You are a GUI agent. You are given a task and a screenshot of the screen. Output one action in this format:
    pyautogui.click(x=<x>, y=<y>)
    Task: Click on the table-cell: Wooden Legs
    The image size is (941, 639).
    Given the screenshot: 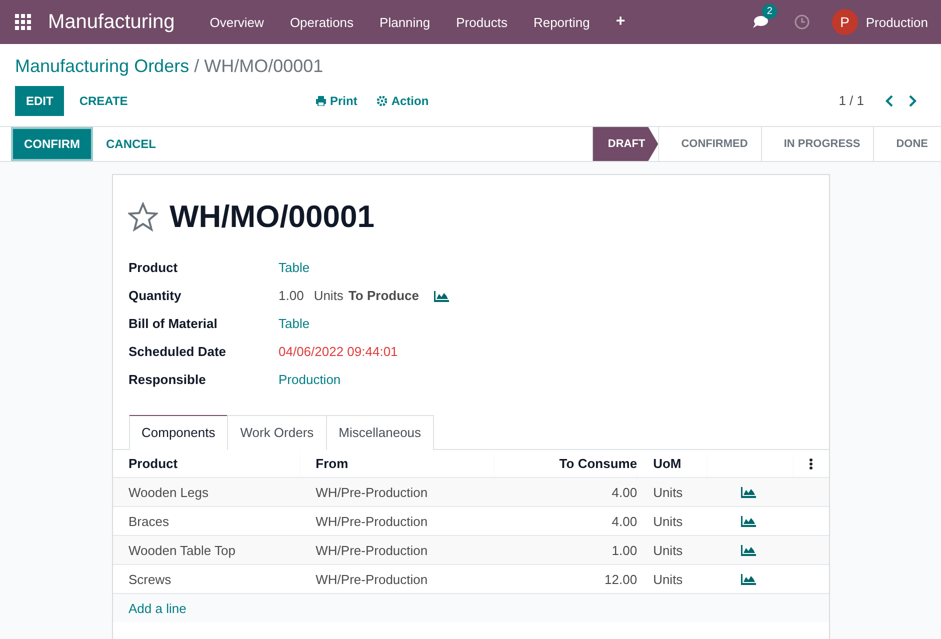 What is the action you would take?
    pyautogui.click(x=206, y=492)
    